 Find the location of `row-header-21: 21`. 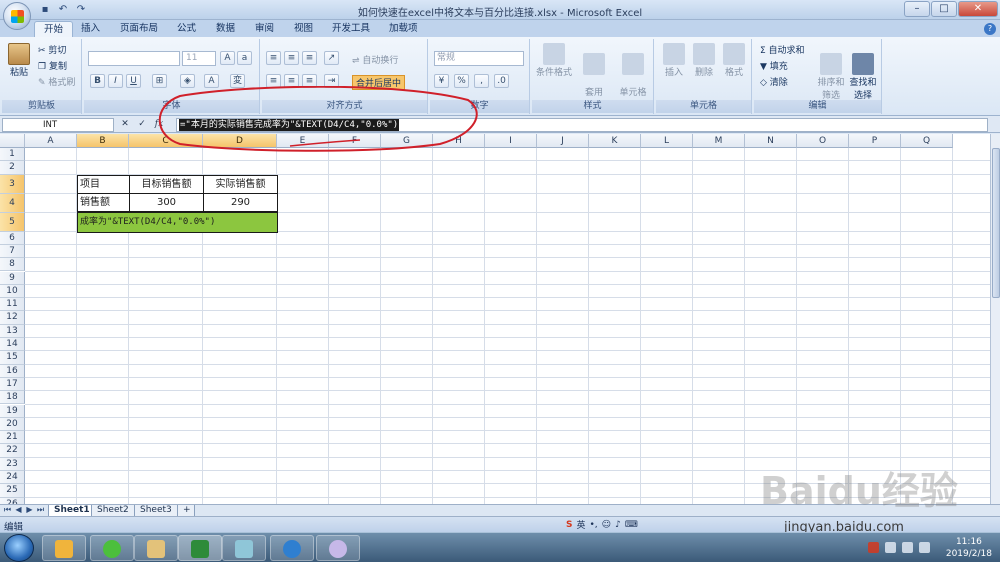

row-header-21: 21 is located at coordinates (12, 438).